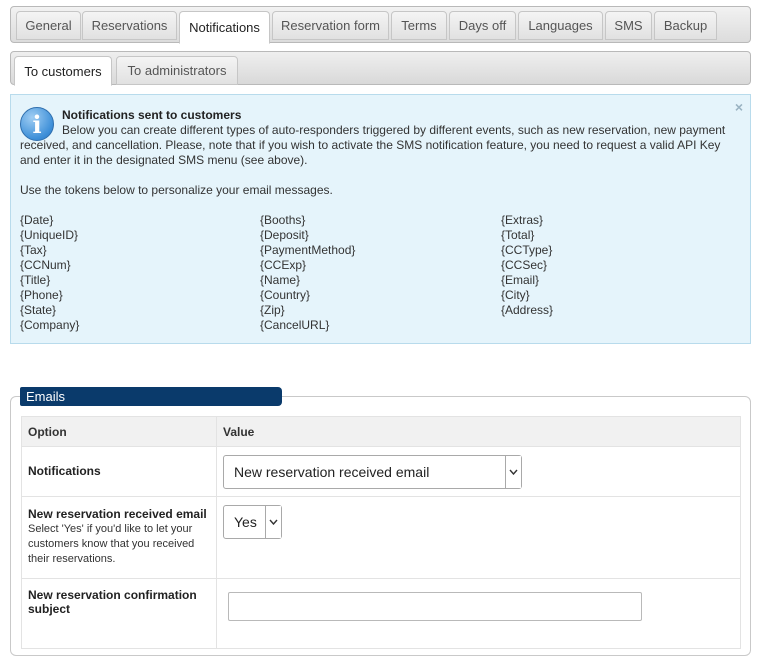 The height and width of the screenshot is (656, 760). I want to click on token: {PaymentMethod}, so click(308, 250).